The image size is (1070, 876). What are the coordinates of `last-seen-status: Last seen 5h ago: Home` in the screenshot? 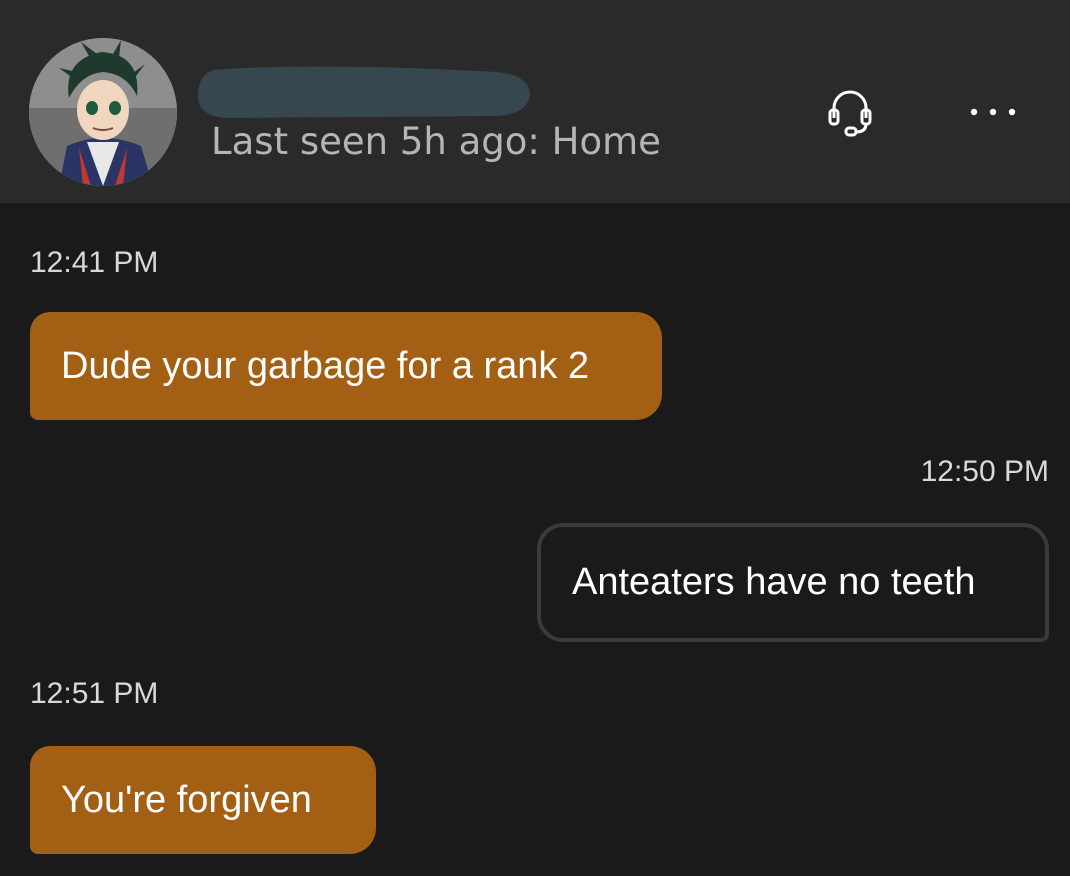 It's located at (436, 141).